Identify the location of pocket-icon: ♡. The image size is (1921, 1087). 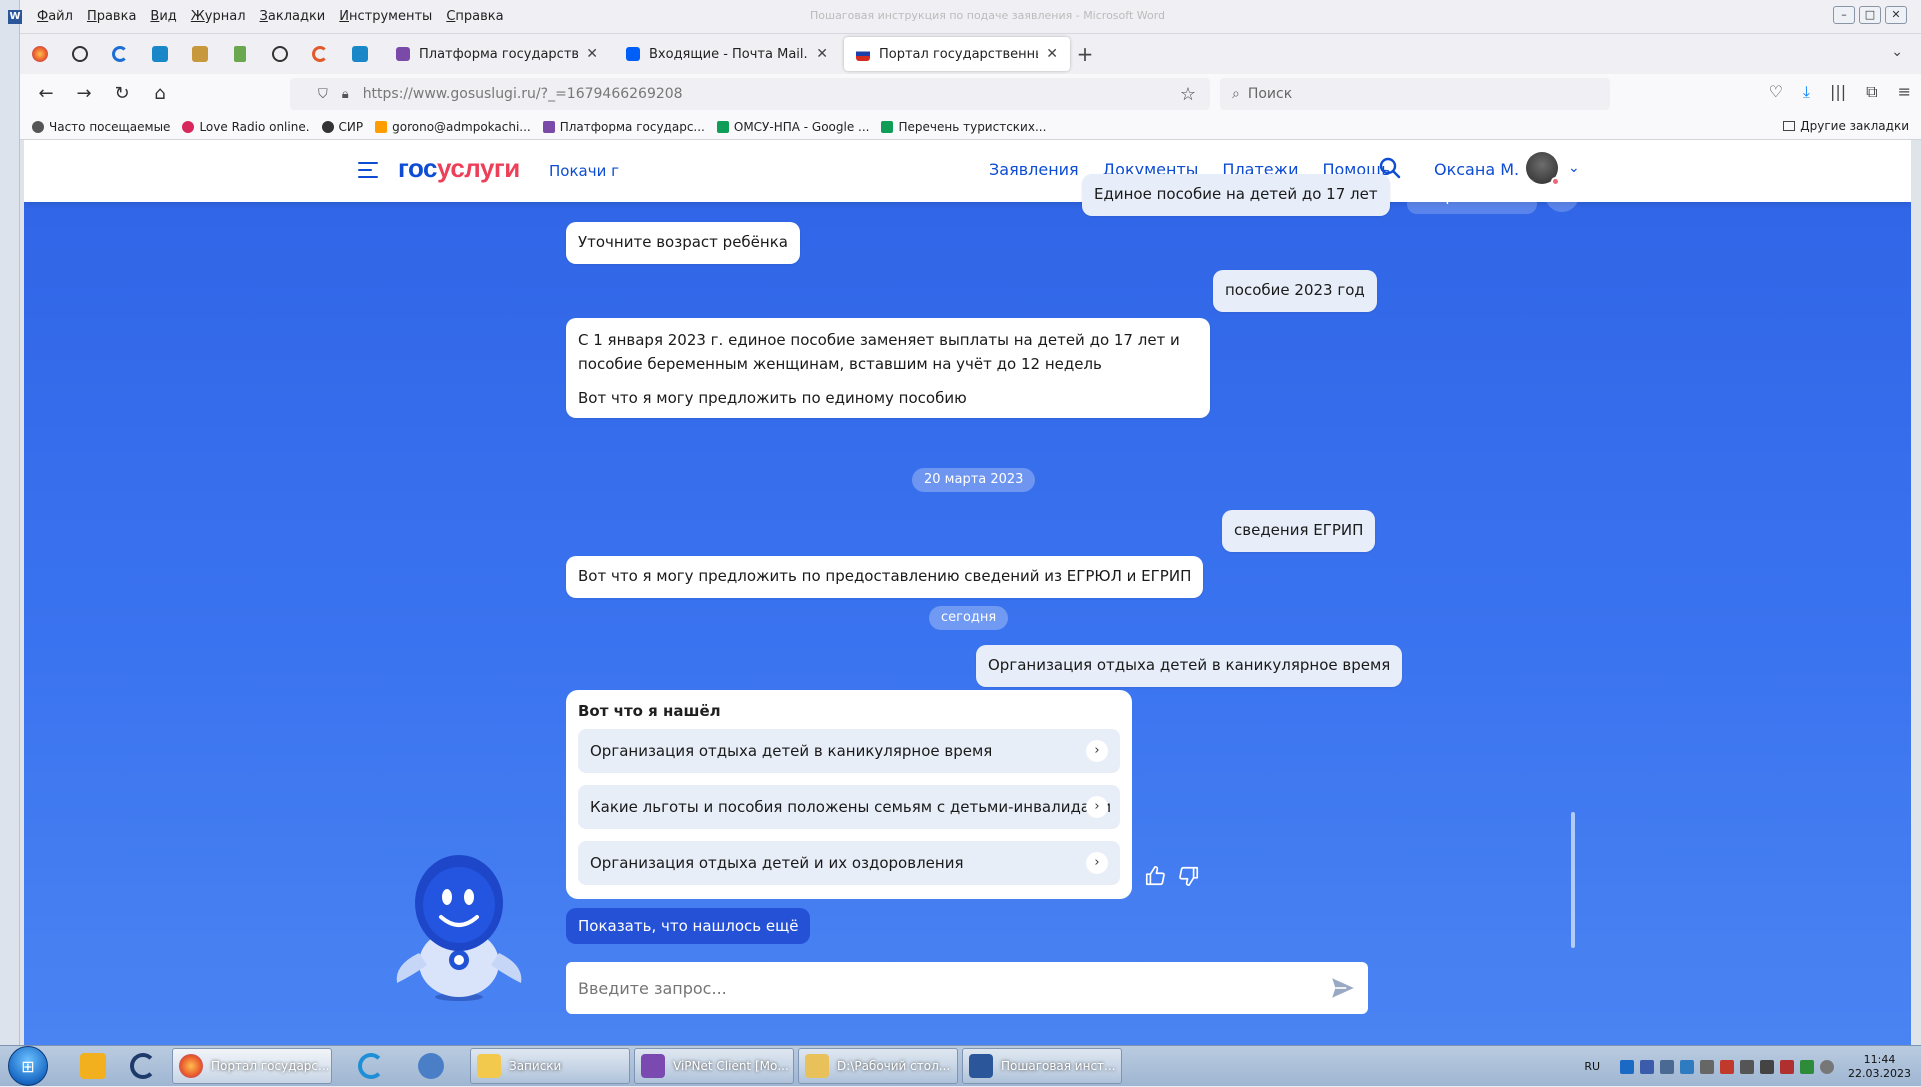
(1776, 92).